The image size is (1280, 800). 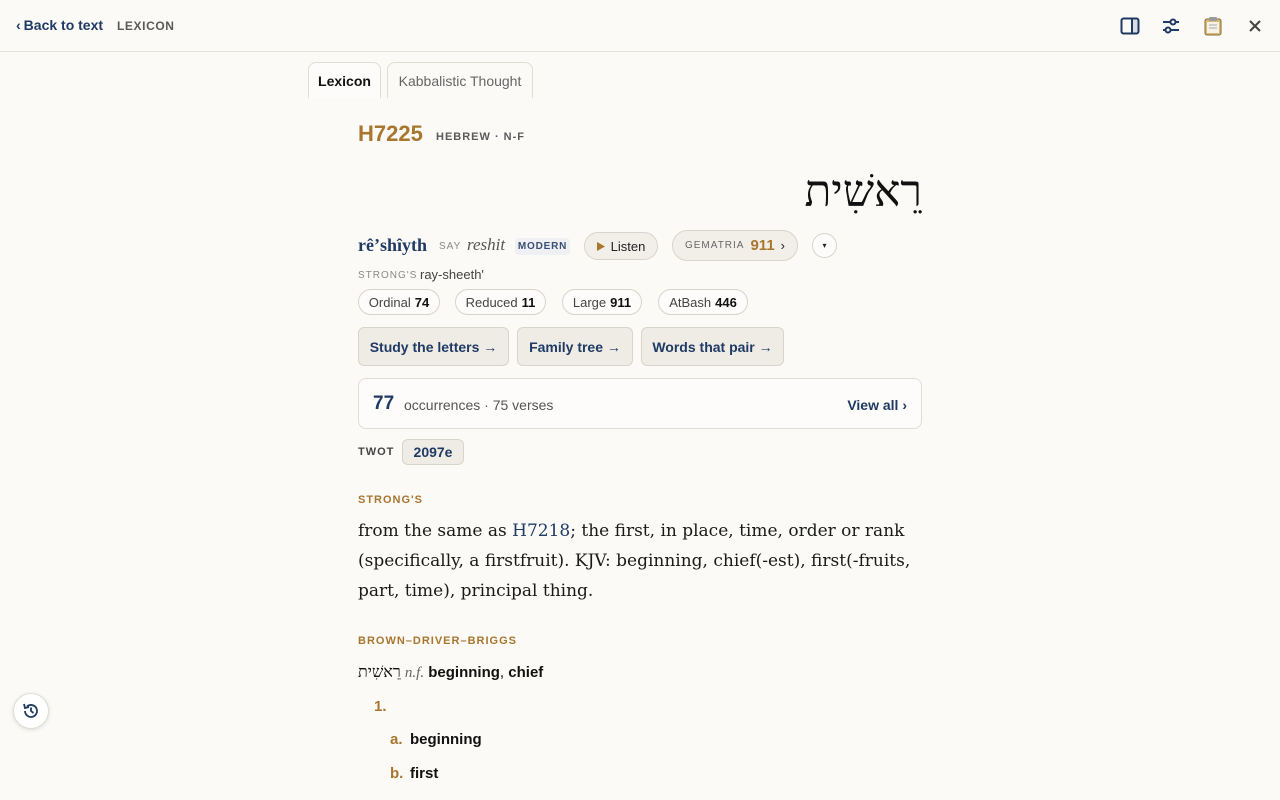 I want to click on ordinal-pill: Ordinal 74, so click(x=399, y=302).